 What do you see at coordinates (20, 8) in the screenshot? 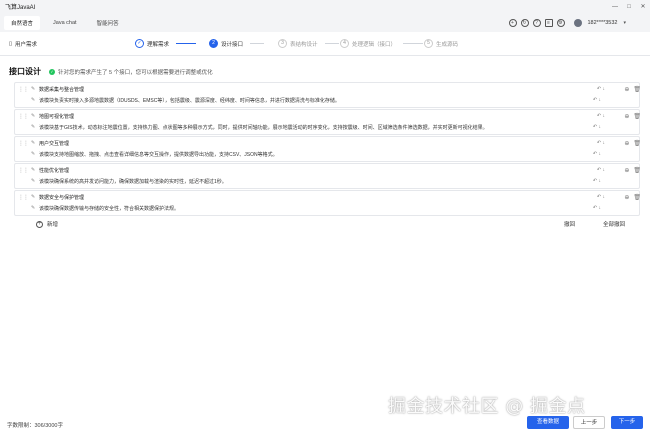
I see `app-title: 飞算JavaAI` at bounding box center [20, 8].